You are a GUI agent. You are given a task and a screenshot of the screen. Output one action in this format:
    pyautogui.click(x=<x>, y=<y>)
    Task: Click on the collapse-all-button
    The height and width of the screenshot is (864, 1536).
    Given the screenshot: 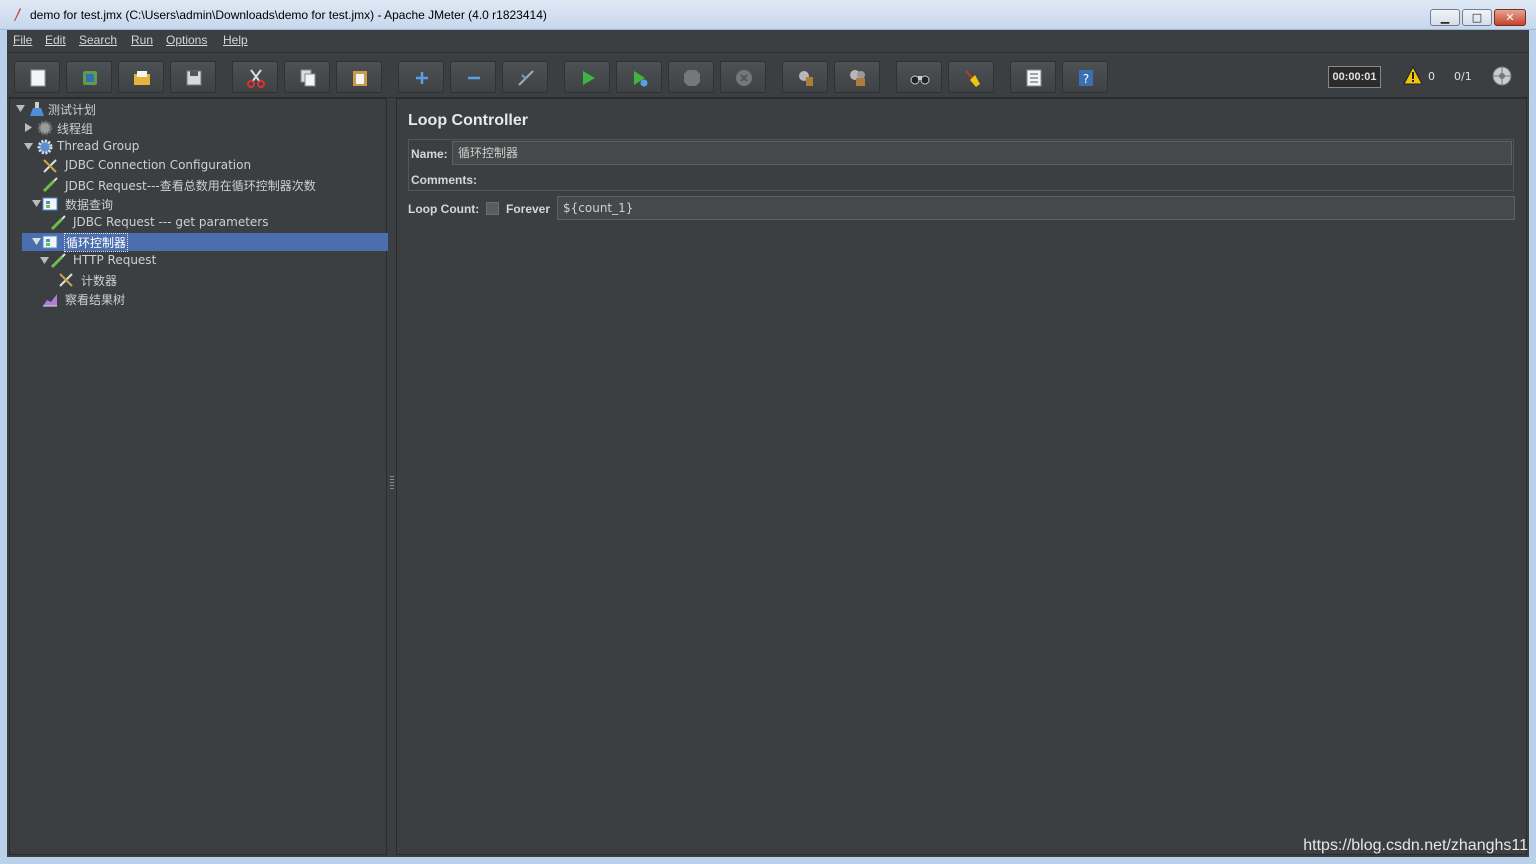 What is the action you would take?
    pyautogui.click(x=473, y=77)
    